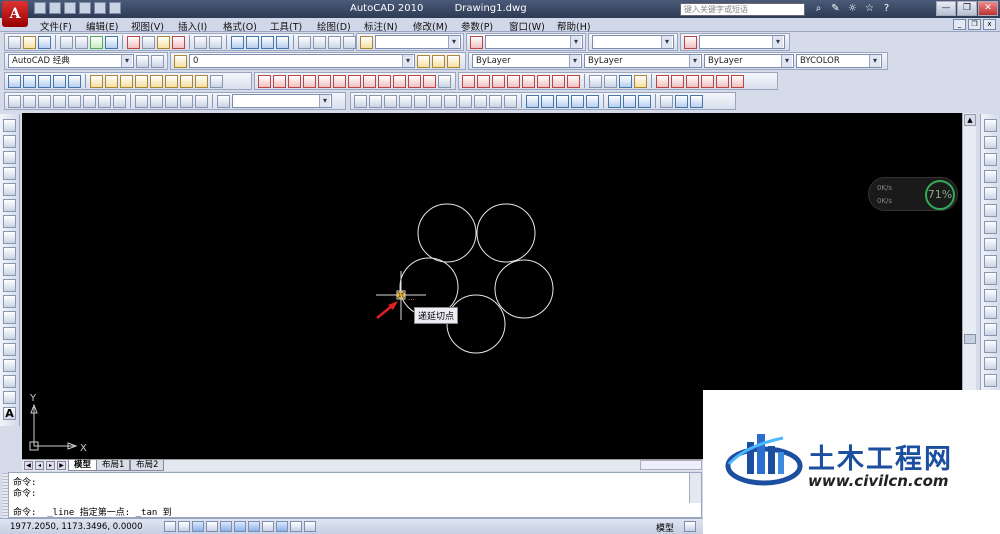  What do you see at coordinates (141, 101) in the screenshot?
I see `extrude-icon` at bounding box center [141, 101].